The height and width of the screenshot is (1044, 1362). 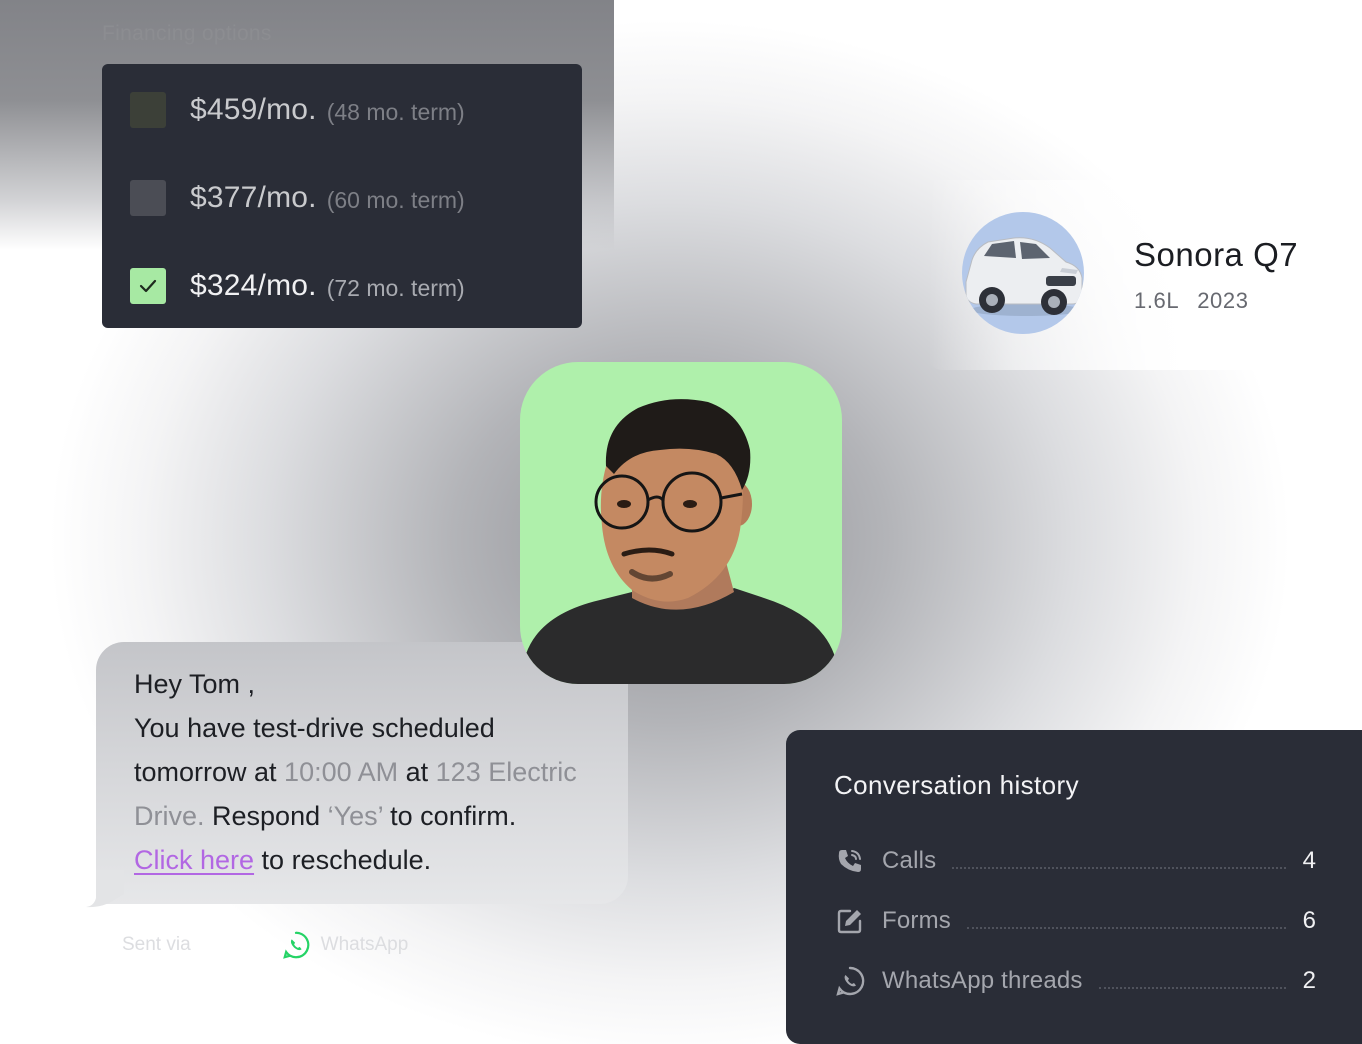 I want to click on phone-icon, so click(x=850, y=861).